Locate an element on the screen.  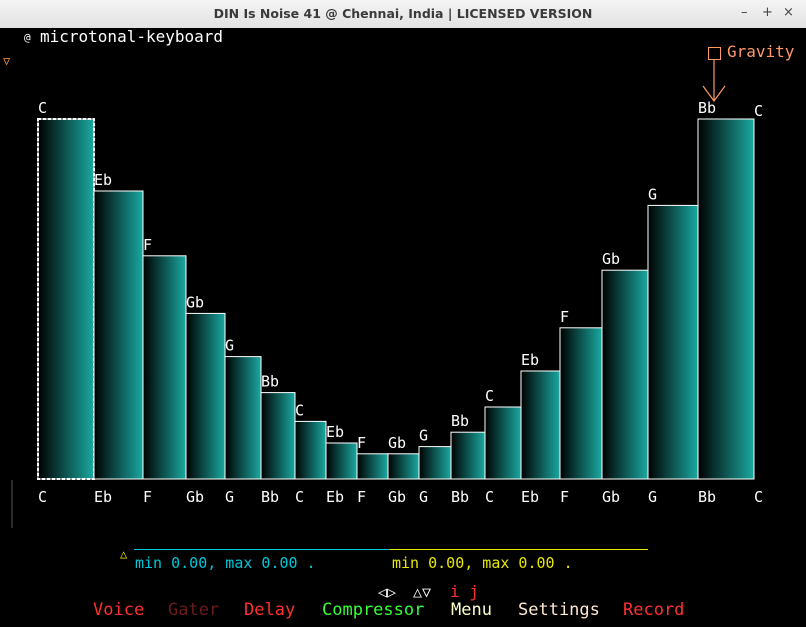
left-right-arrows-icon: ◁▷ is located at coordinates (387, 592).